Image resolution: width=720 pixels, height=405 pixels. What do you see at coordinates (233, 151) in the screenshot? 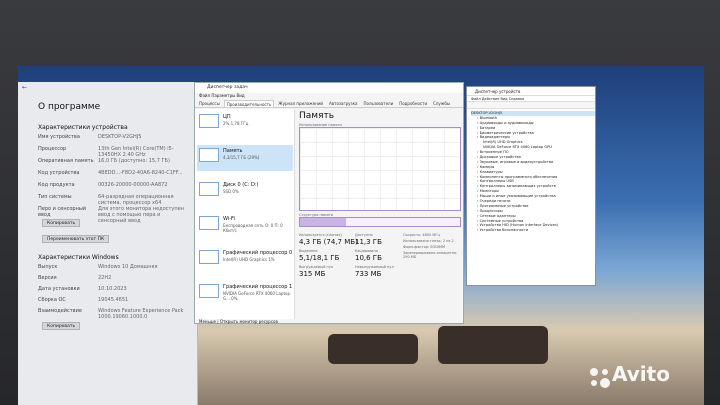
I see `sidebar-item-name: Память` at bounding box center [233, 151].